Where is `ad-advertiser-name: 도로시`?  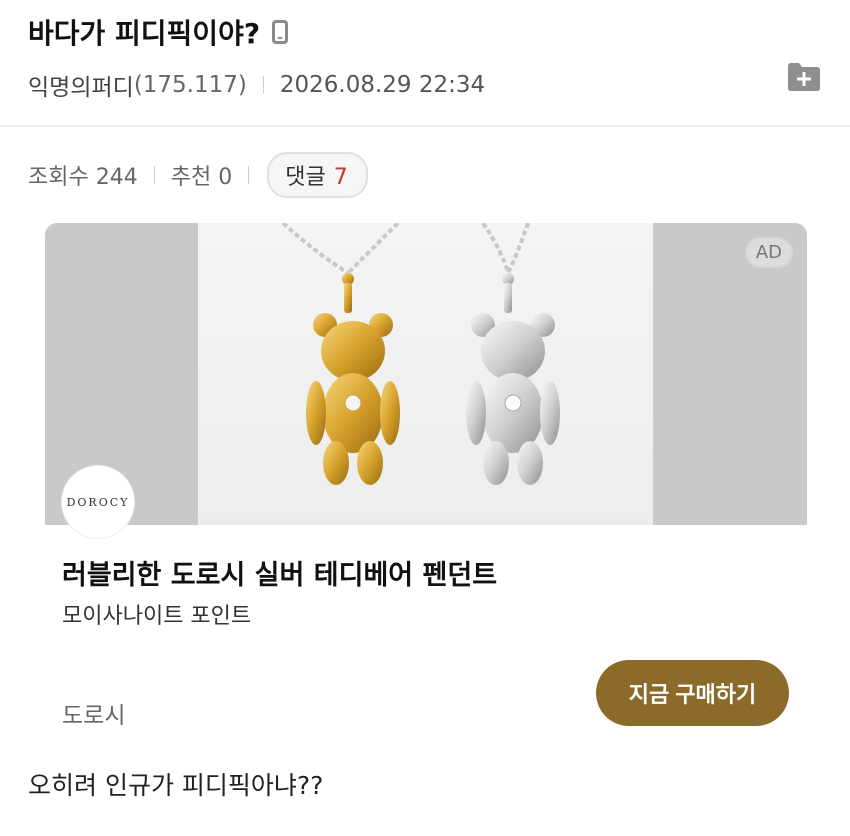 ad-advertiser-name: 도로시 is located at coordinates (94, 716).